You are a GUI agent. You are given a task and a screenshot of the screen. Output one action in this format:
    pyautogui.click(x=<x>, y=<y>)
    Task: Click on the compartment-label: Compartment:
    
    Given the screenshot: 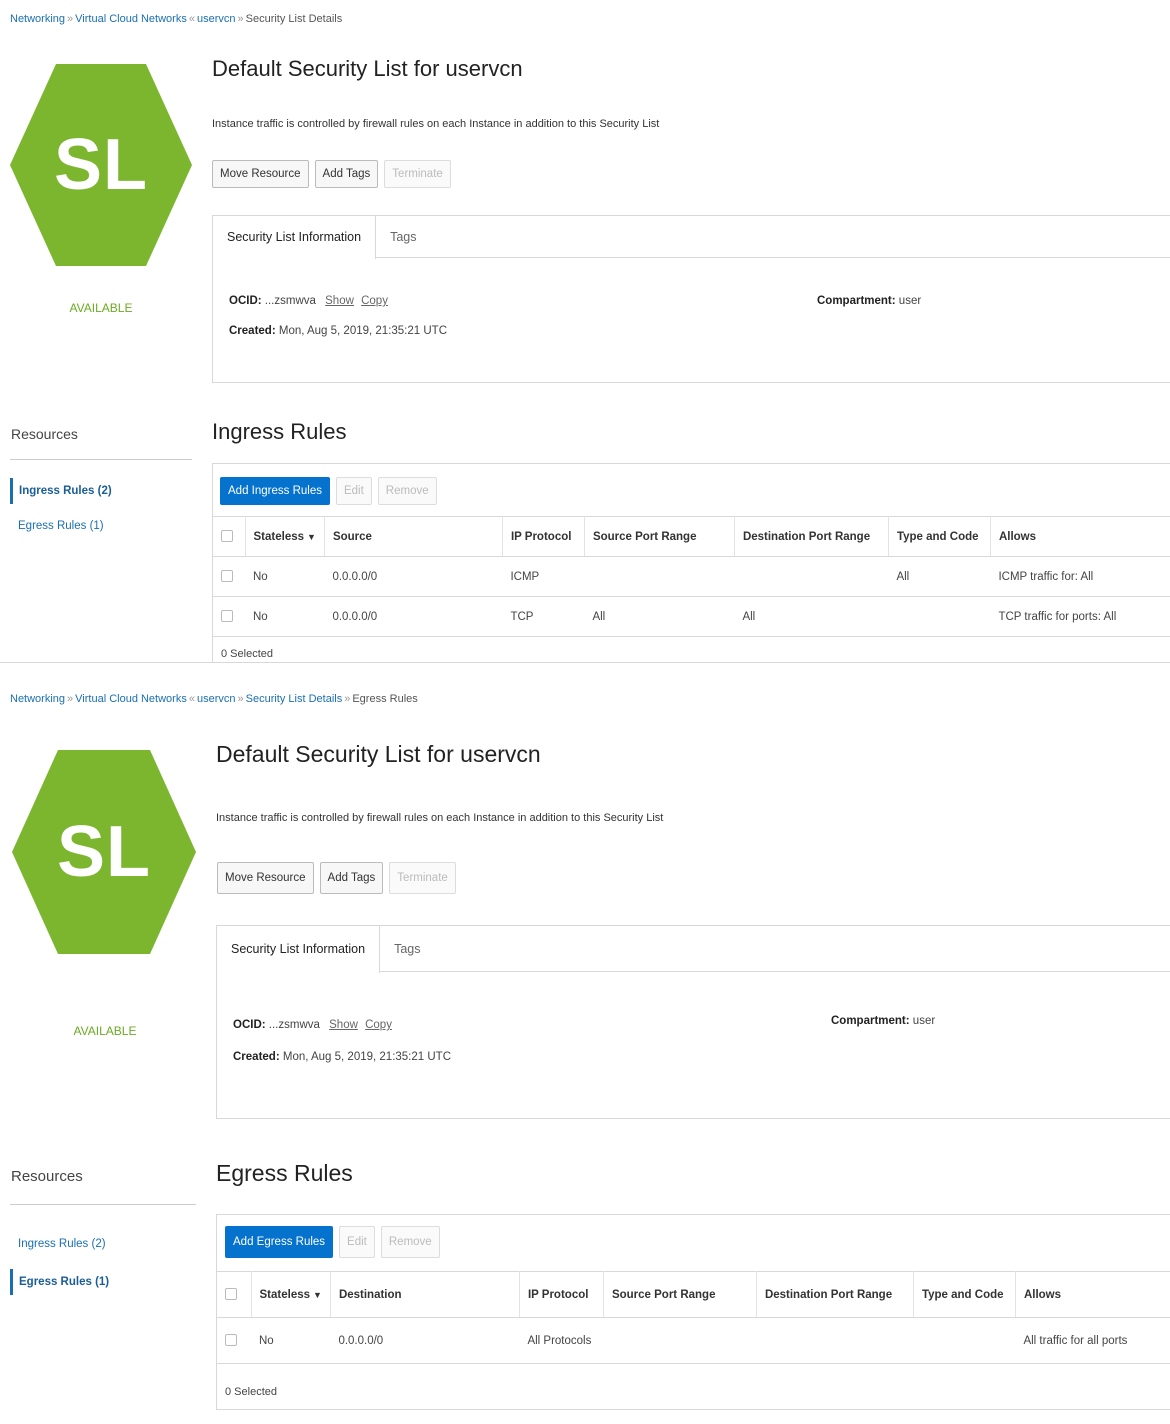 What is the action you would take?
    pyautogui.click(x=870, y=1021)
    